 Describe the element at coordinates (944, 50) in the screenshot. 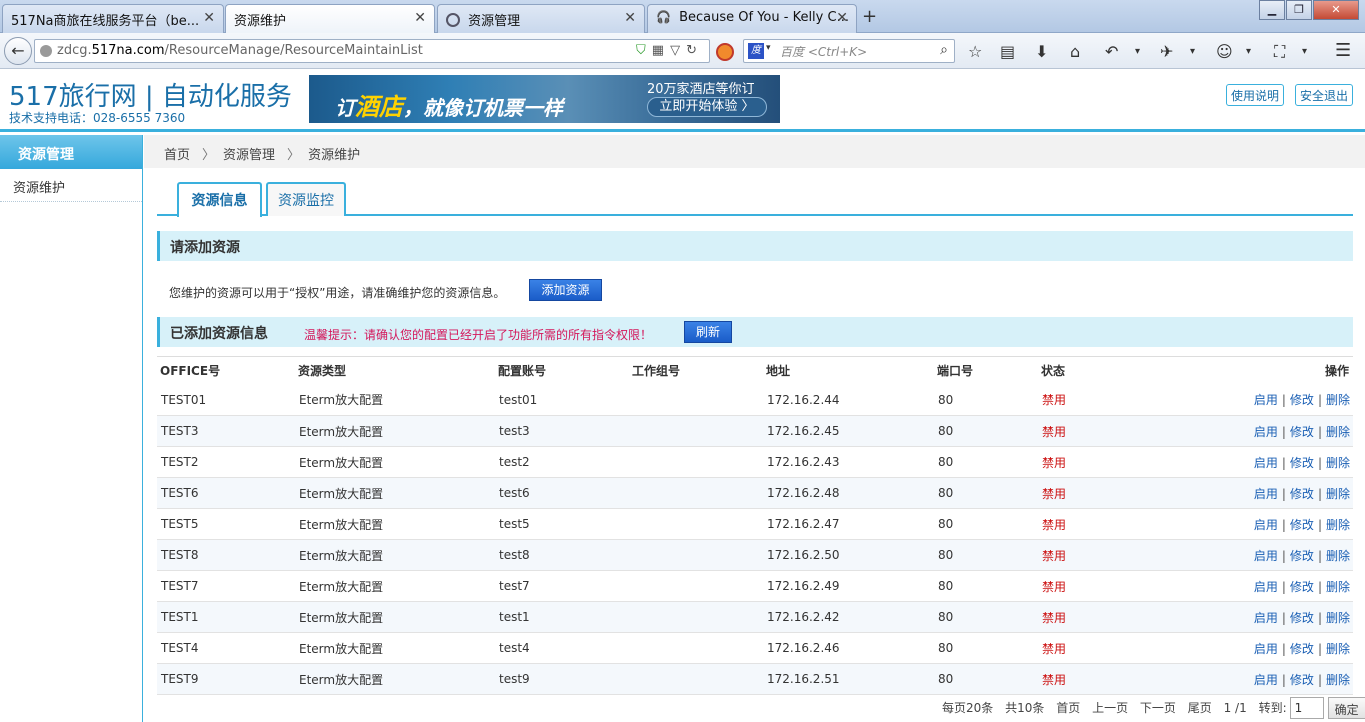

I see `search-icon: ⌕` at that location.